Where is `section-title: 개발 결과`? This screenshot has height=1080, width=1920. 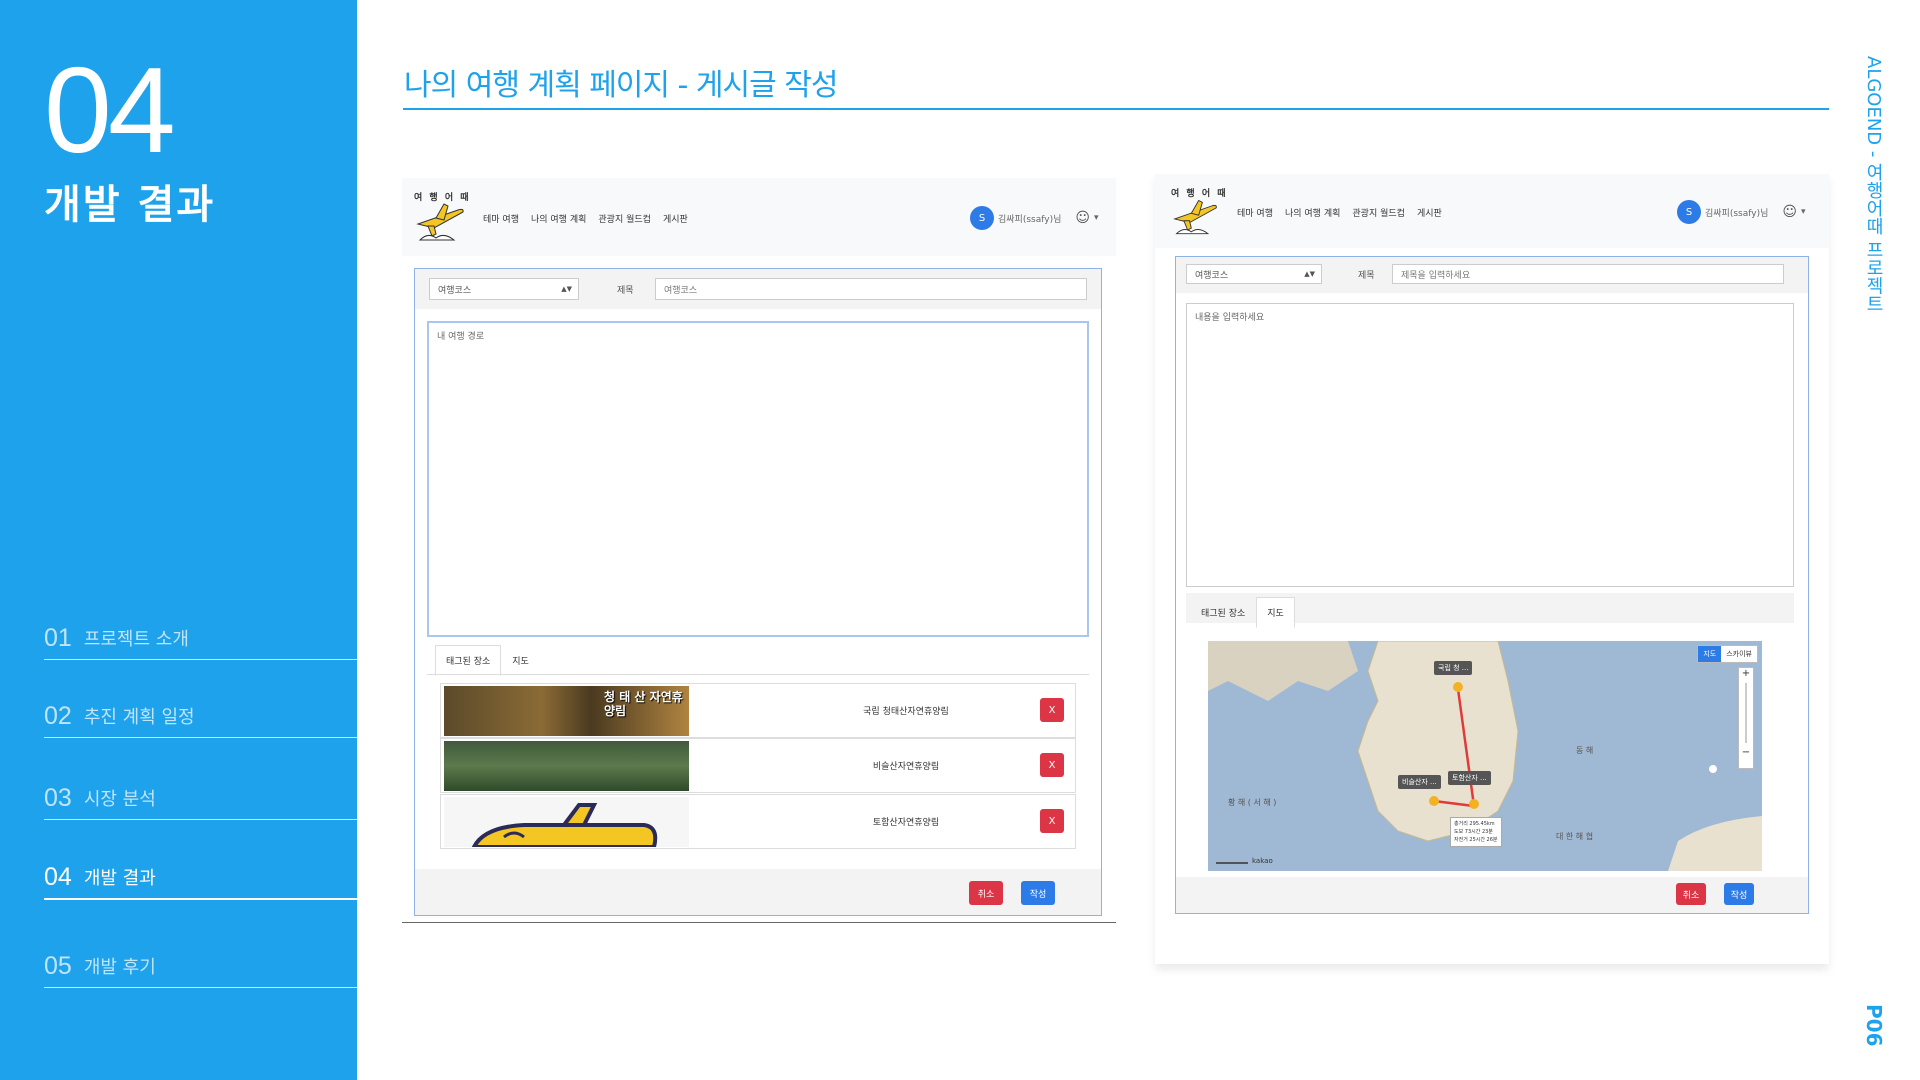
section-title: 개발 결과 is located at coordinates (130, 205).